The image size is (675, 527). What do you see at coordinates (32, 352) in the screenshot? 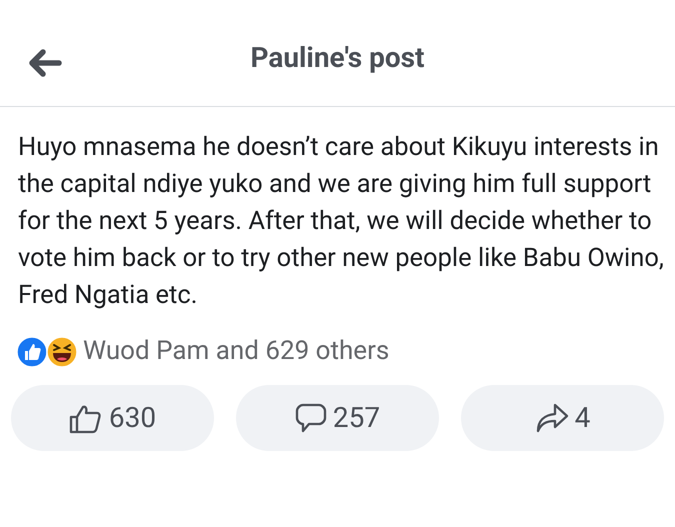
I see `like-reaction-icon` at bounding box center [32, 352].